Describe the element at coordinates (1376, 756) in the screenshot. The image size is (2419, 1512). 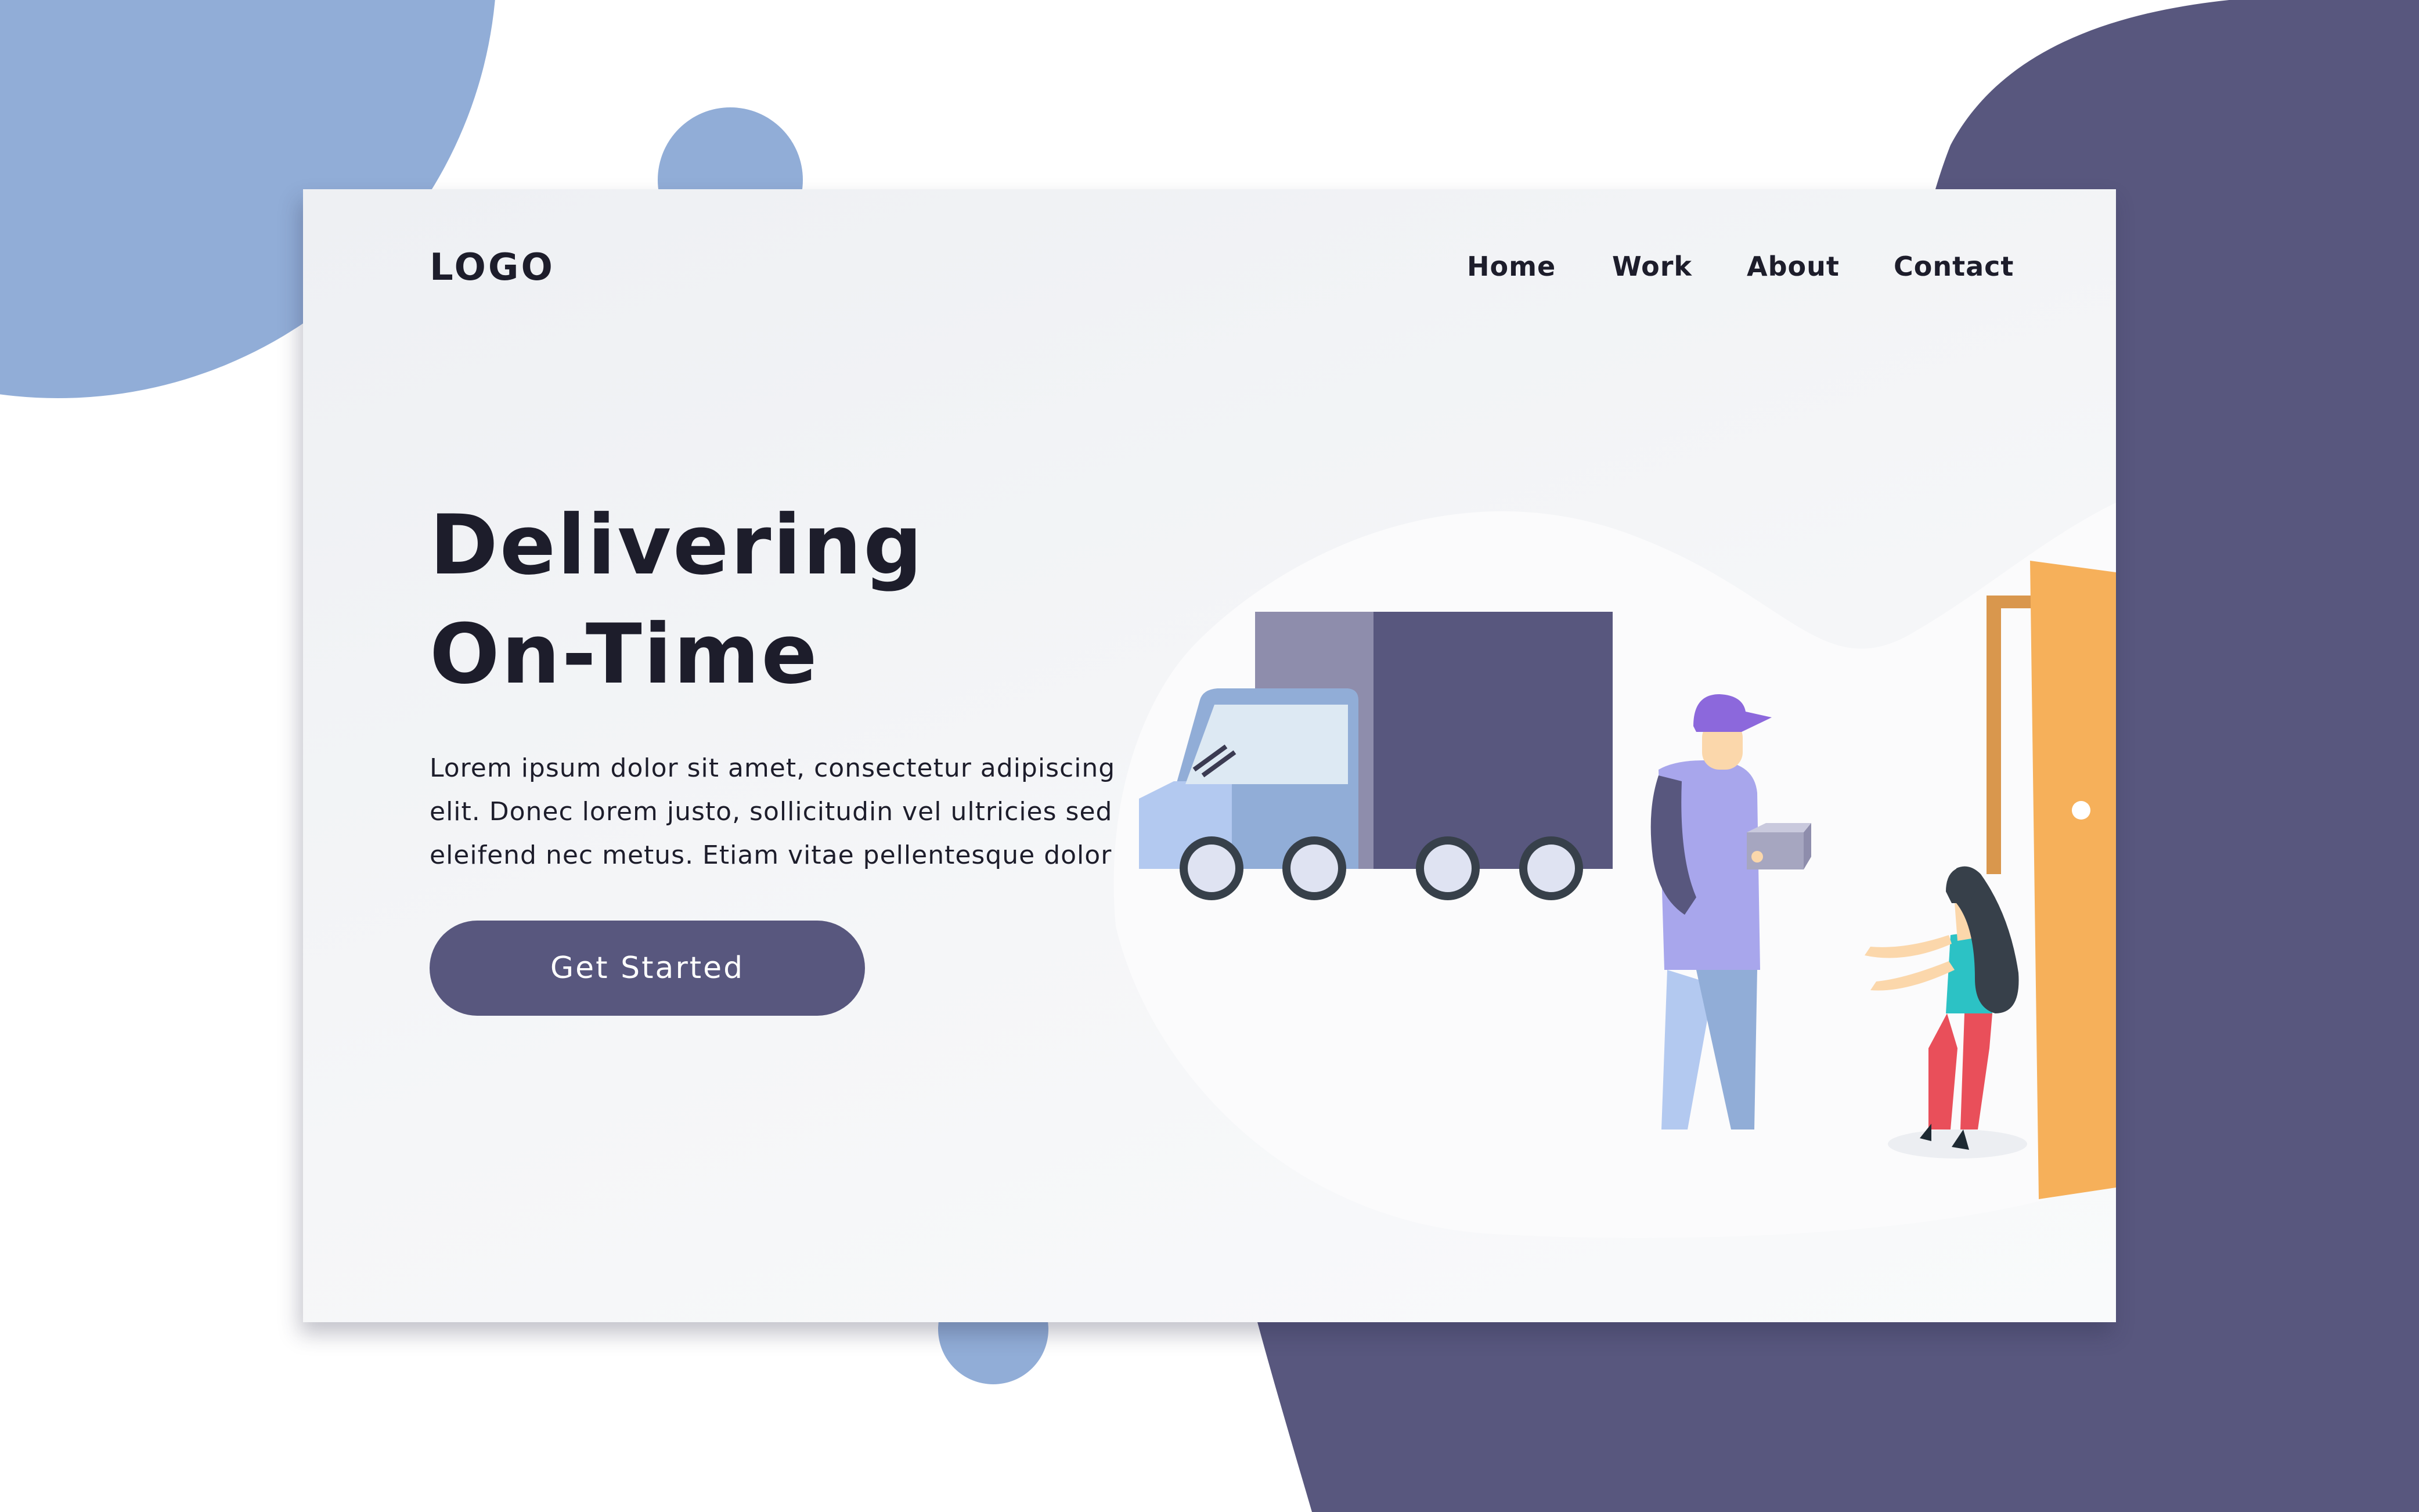
I see `delivery-truck-icon` at that location.